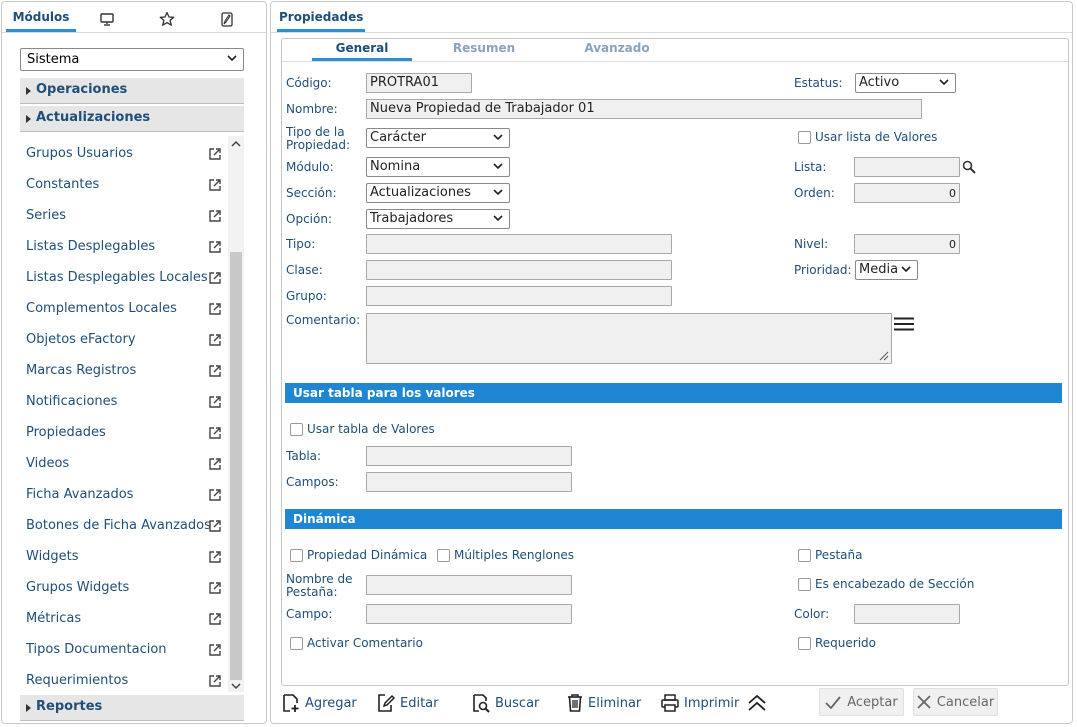  What do you see at coordinates (469, 456) in the screenshot?
I see `tabla-field` at bounding box center [469, 456].